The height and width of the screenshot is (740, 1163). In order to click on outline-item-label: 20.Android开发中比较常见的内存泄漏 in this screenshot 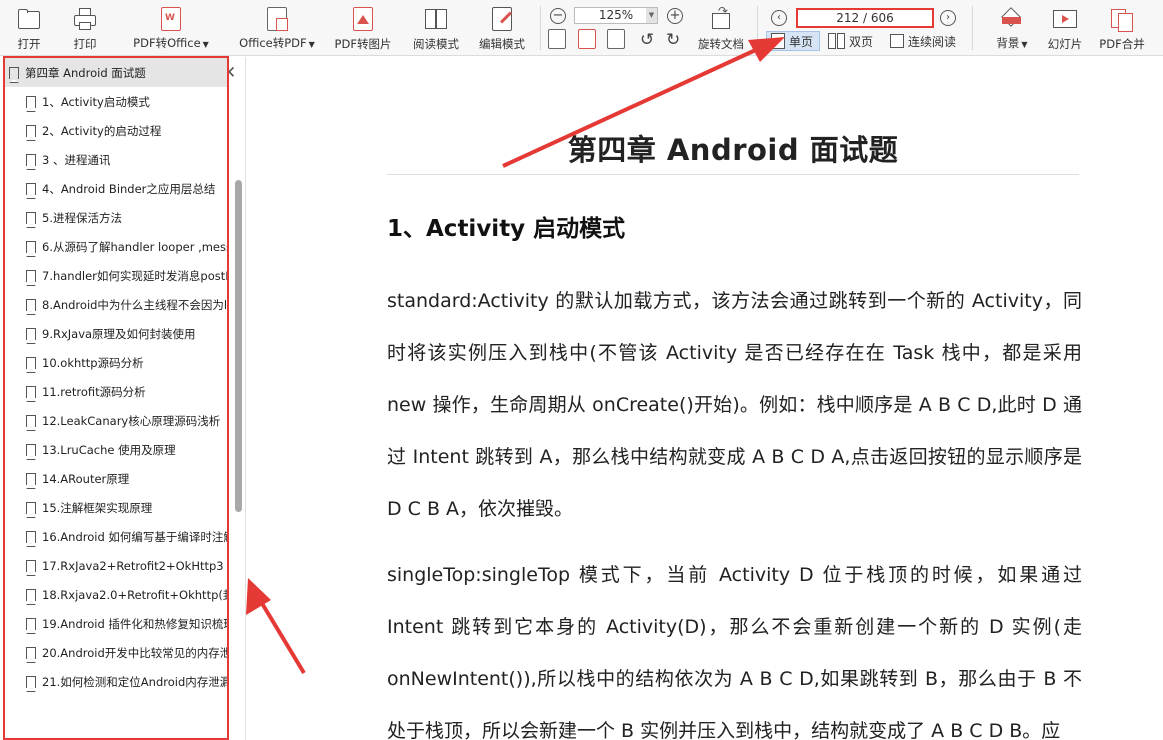, I will do `click(134, 652)`.